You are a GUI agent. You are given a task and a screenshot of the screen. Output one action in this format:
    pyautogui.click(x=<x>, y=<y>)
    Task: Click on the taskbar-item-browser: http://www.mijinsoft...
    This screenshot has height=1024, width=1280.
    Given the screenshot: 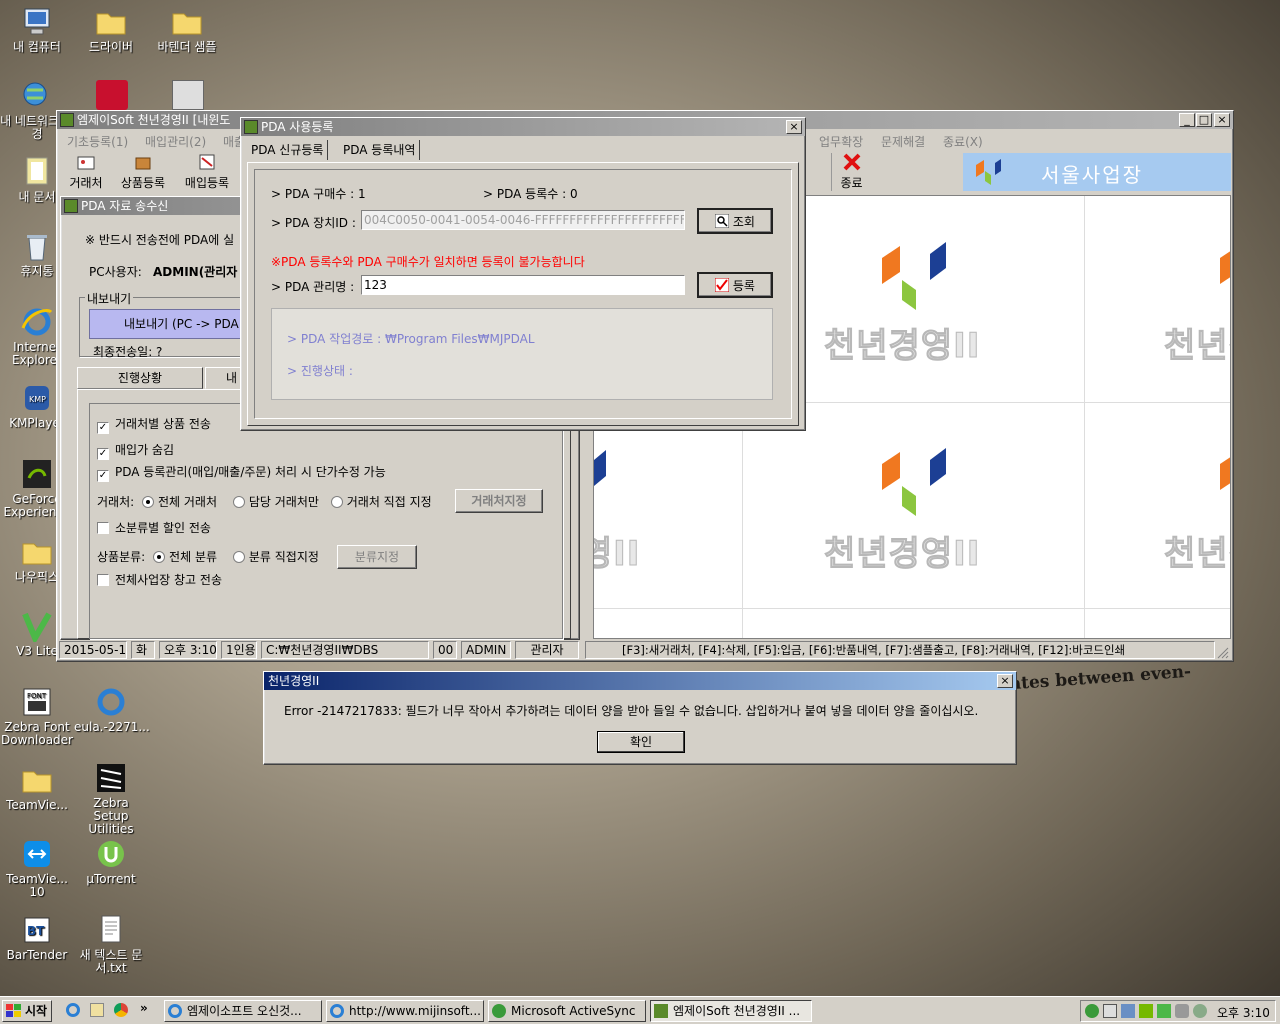 What is the action you would take?
    pyautogui.click(x=405, y=1011)
    